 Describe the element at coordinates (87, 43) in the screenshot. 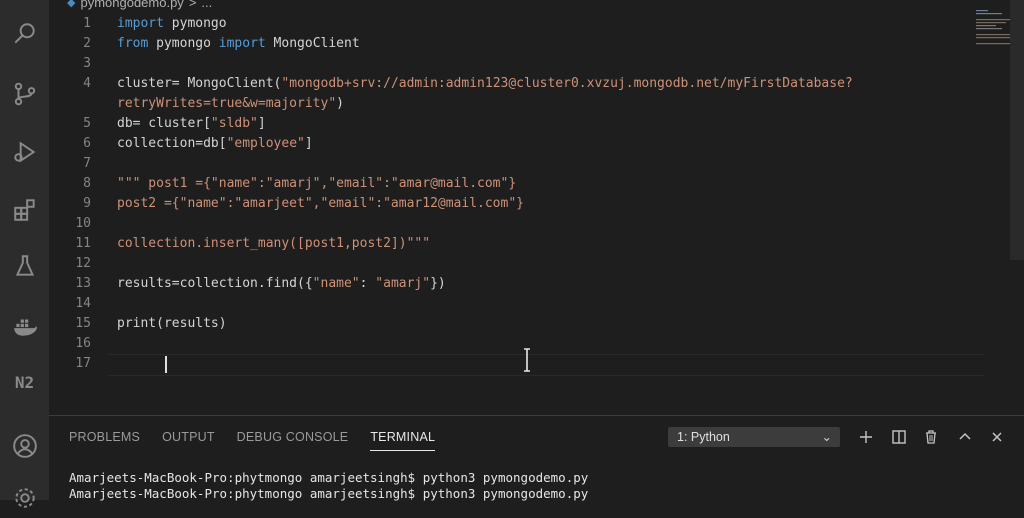

I see `line-number: 2` at that location.